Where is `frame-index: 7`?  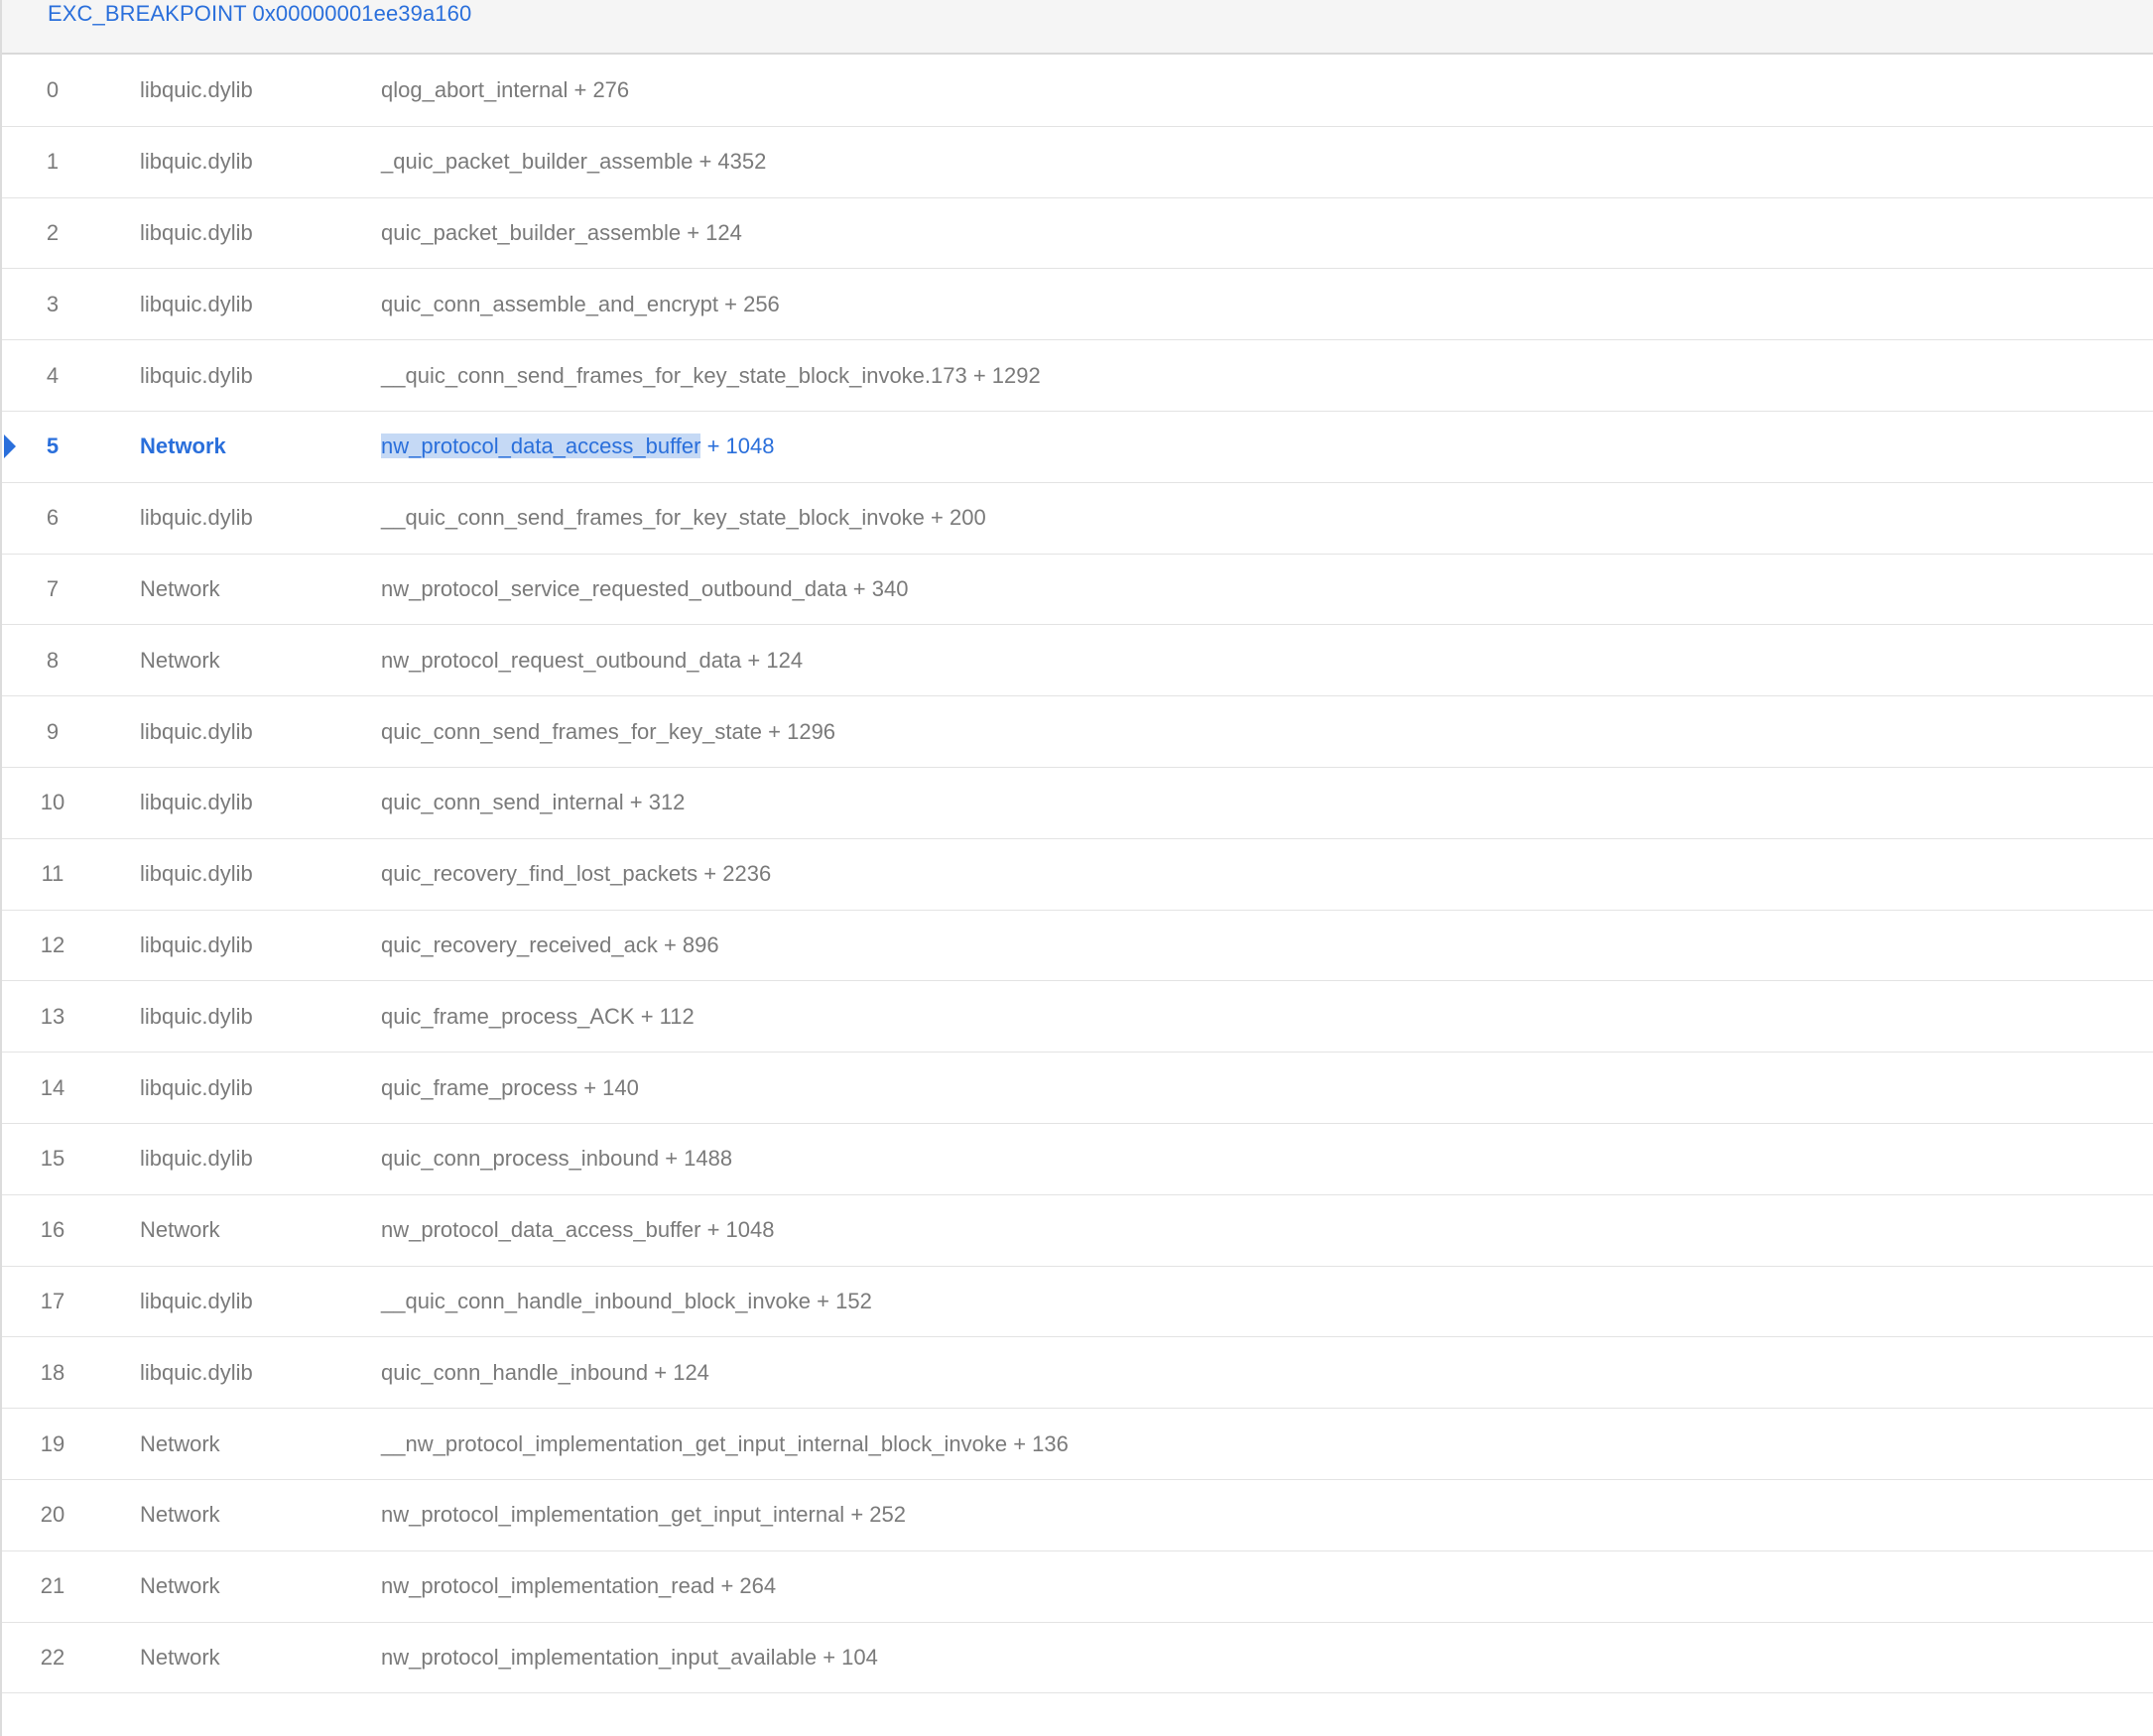 frame-index: 7 is located at coordinates (53, 588).